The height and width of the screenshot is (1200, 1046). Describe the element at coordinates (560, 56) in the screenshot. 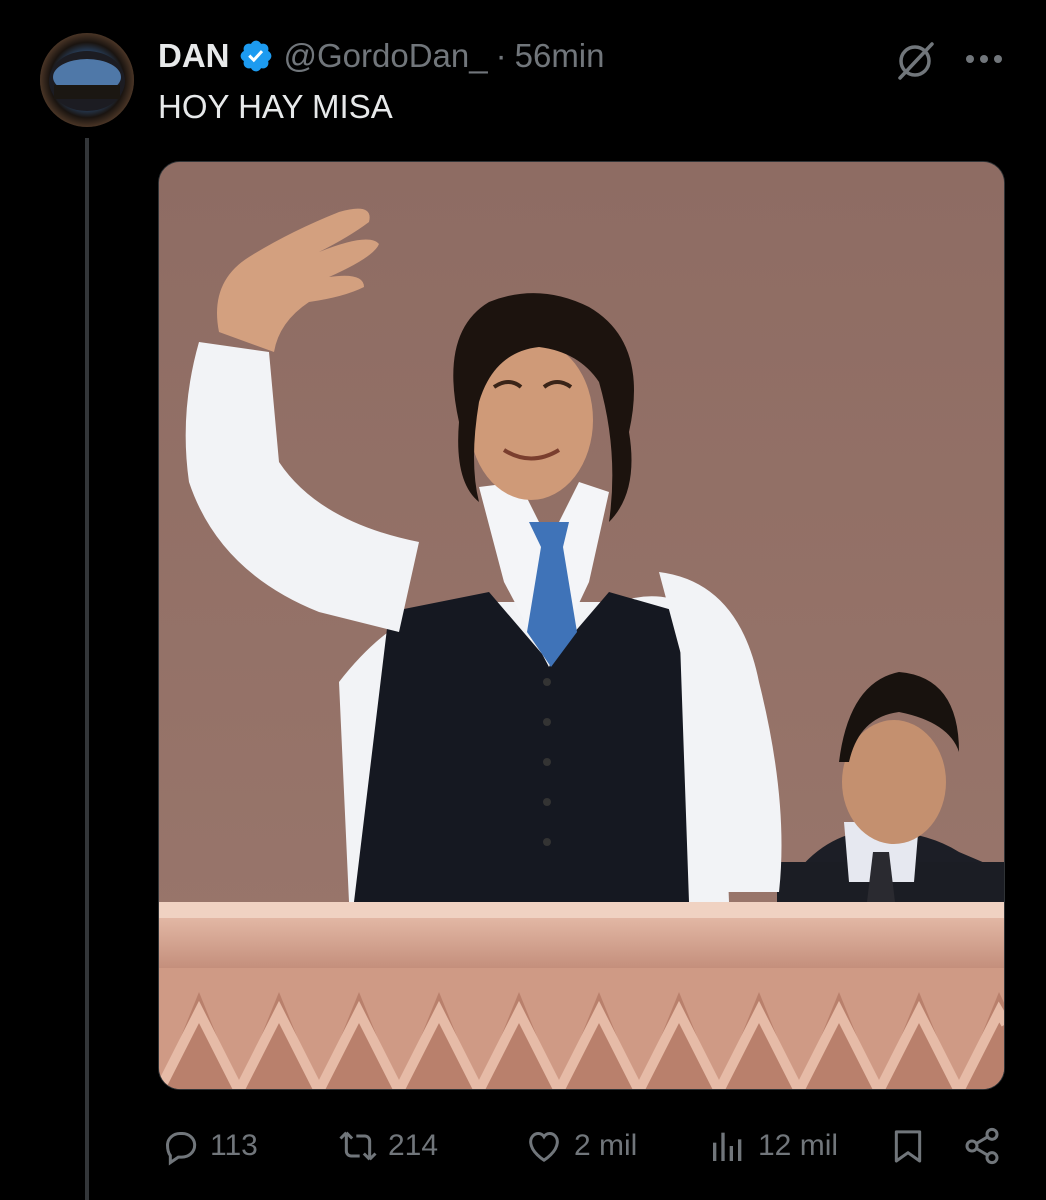

I see `timestamp: 56min` at that location.